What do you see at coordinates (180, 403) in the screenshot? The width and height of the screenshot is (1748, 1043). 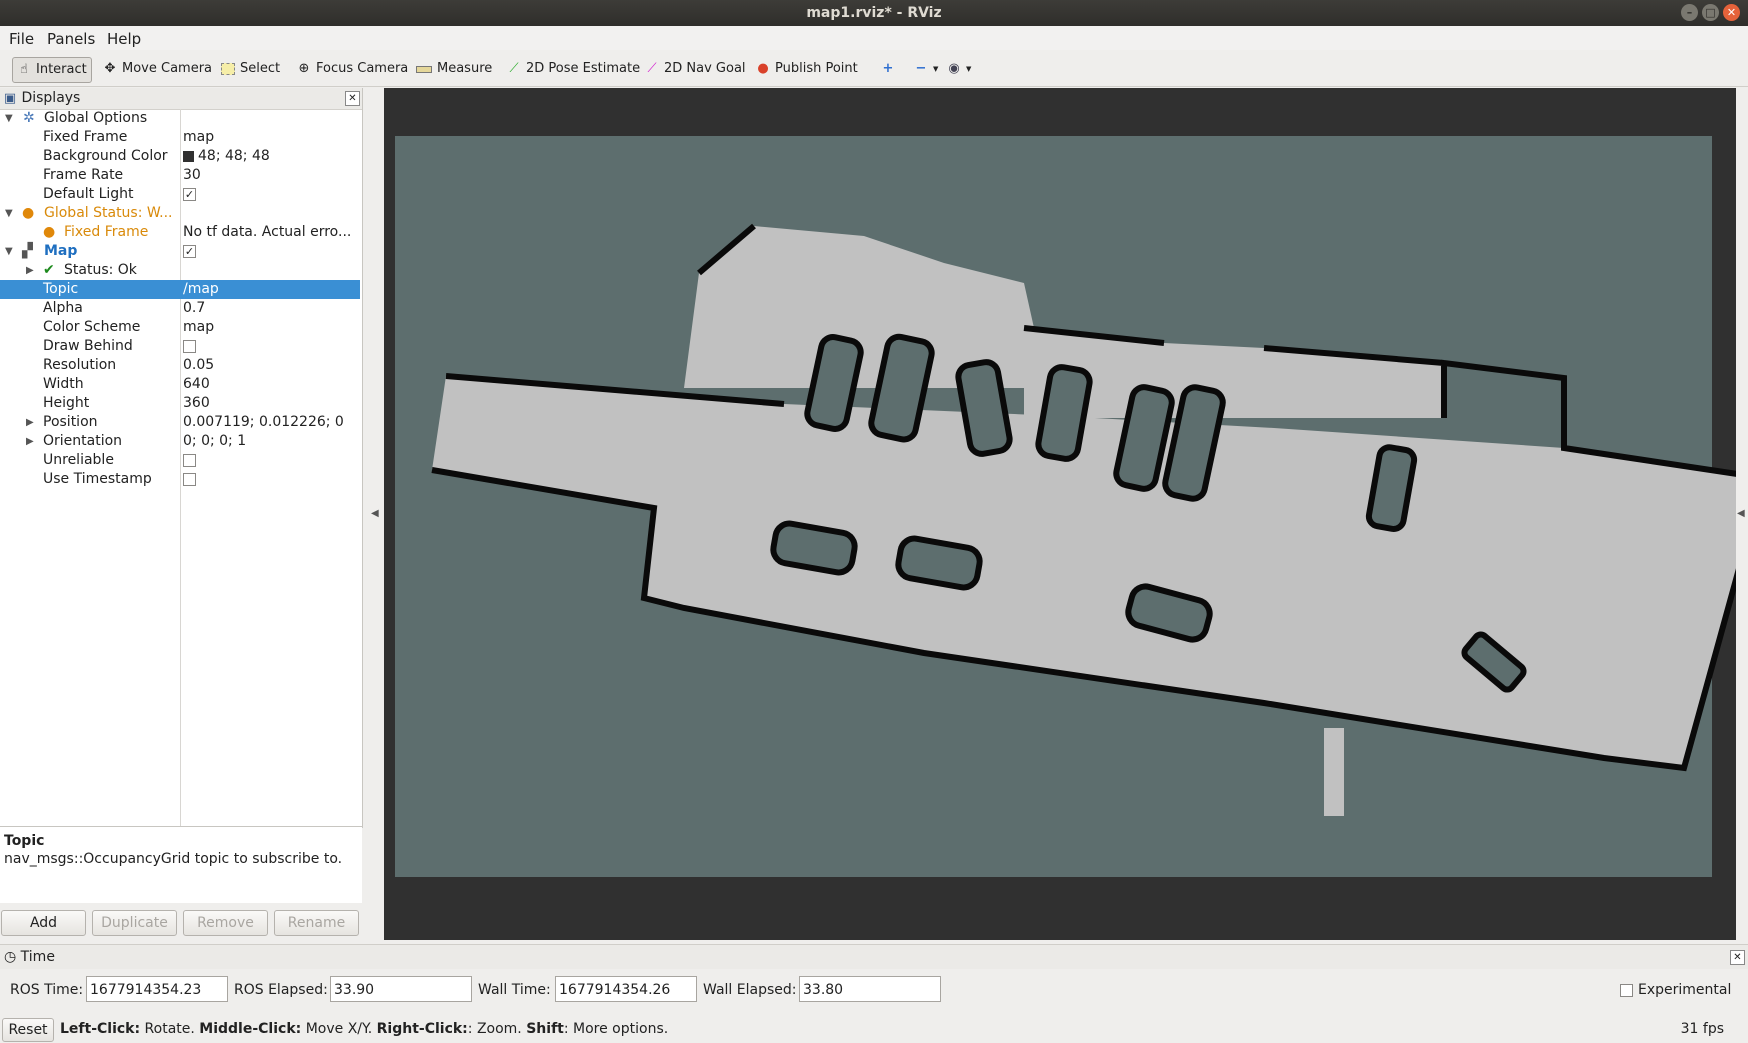 I see `tree-row-height: Height 360` at bounding box center [180, 403].